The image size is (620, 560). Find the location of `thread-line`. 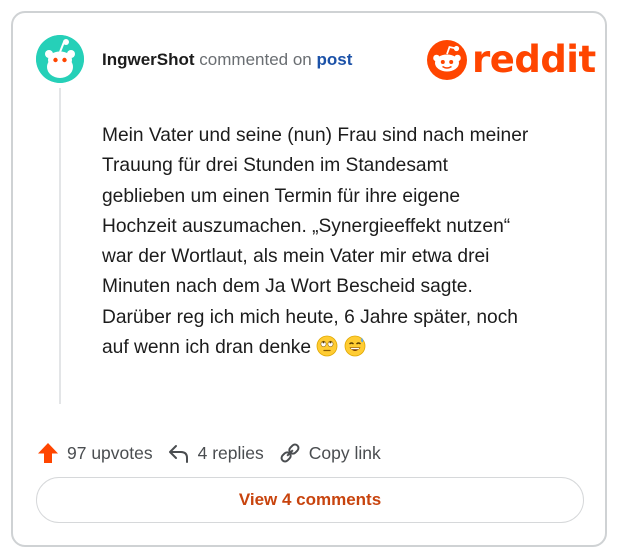

thread-line is located at coordinates (60, 246).